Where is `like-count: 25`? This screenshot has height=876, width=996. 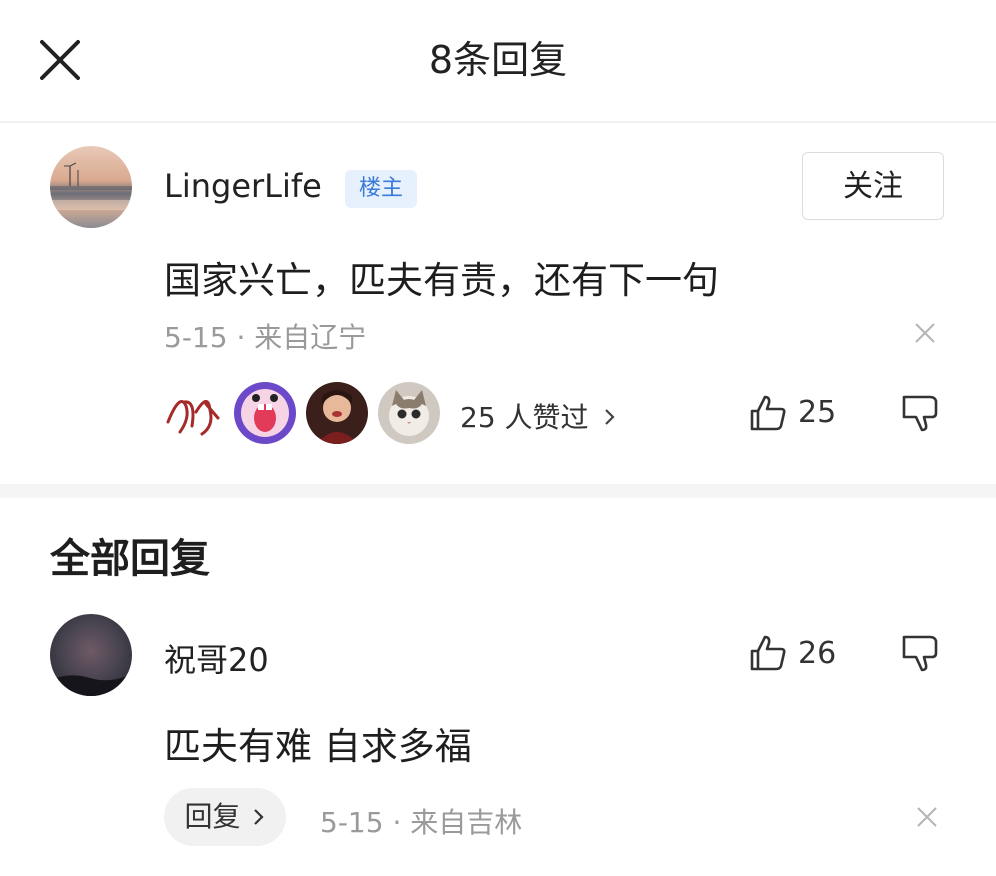
like-count: 25 is located at coordinates (817, 412).